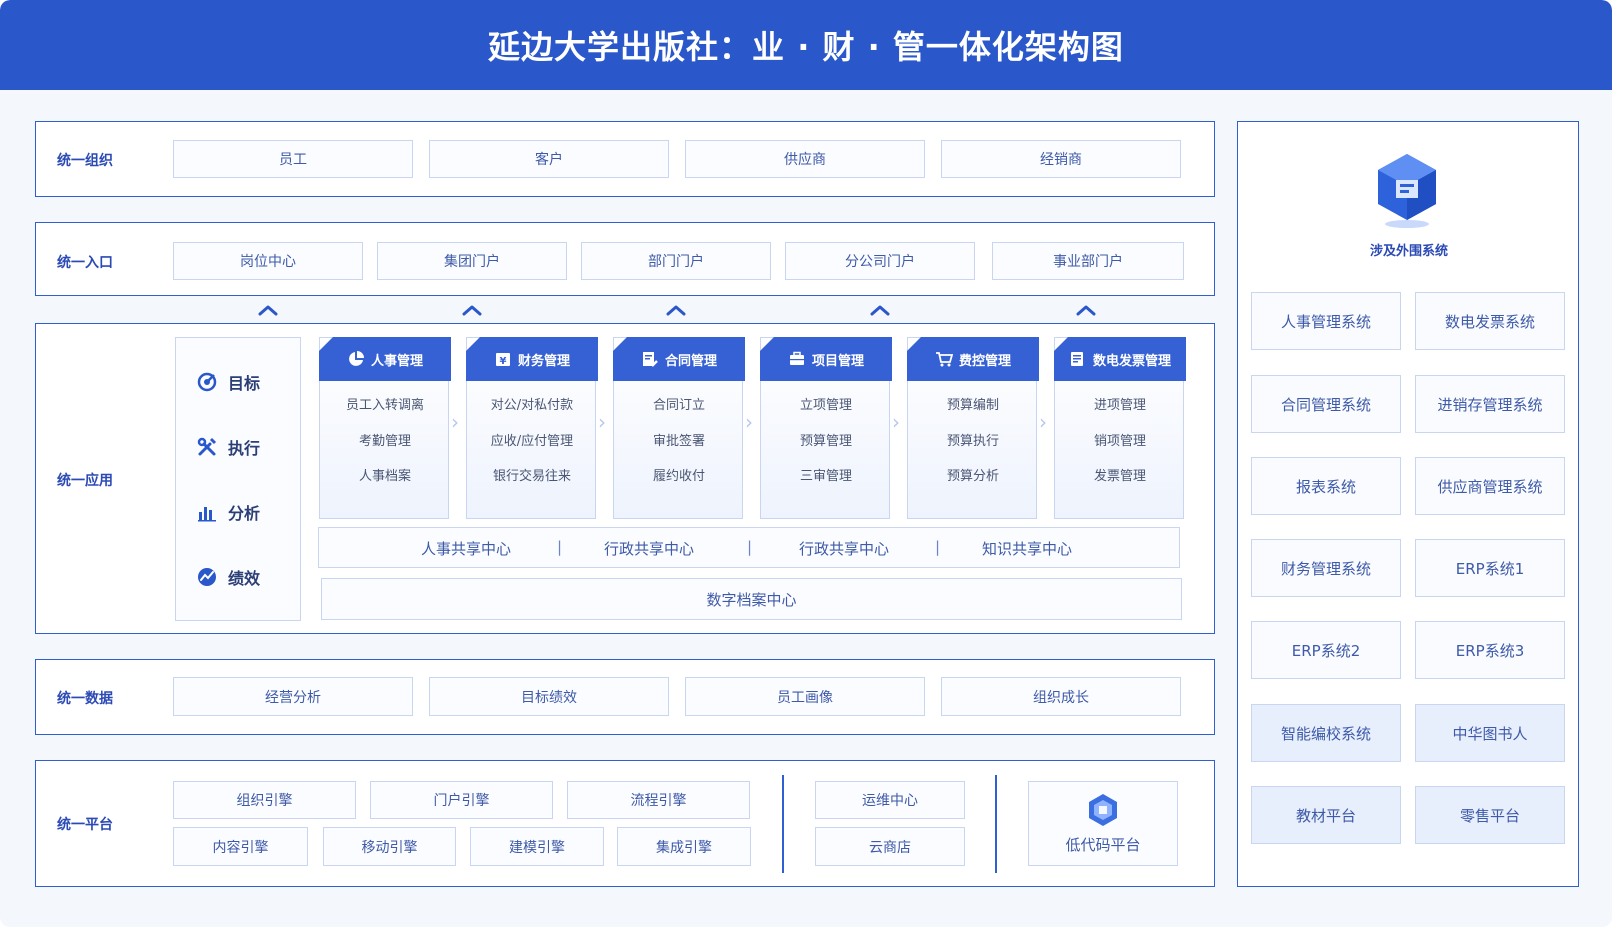 Image resolution: width=1612 pixels, height=927 pixels. I want to click on engine-item: 集成引擎, so click(684, 846).